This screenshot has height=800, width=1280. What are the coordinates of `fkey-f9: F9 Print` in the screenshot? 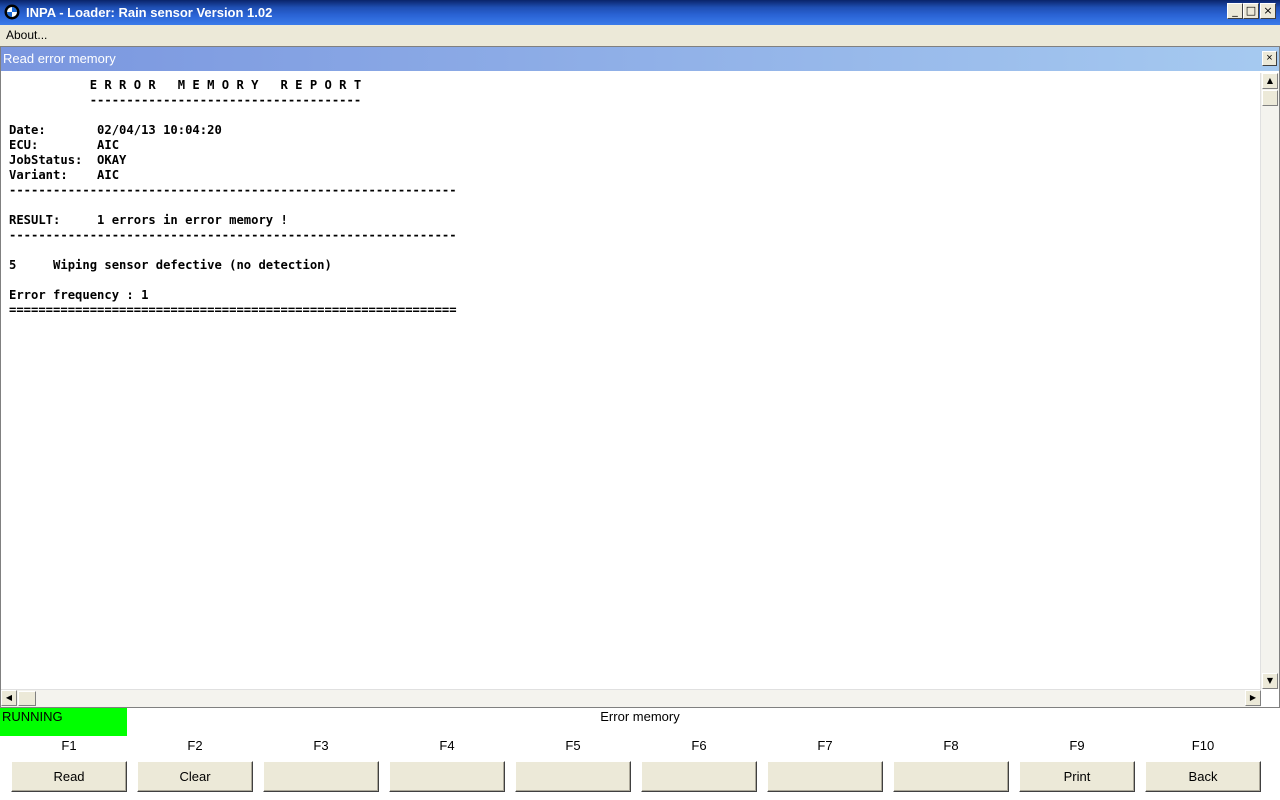 It's located at (1077, 764).